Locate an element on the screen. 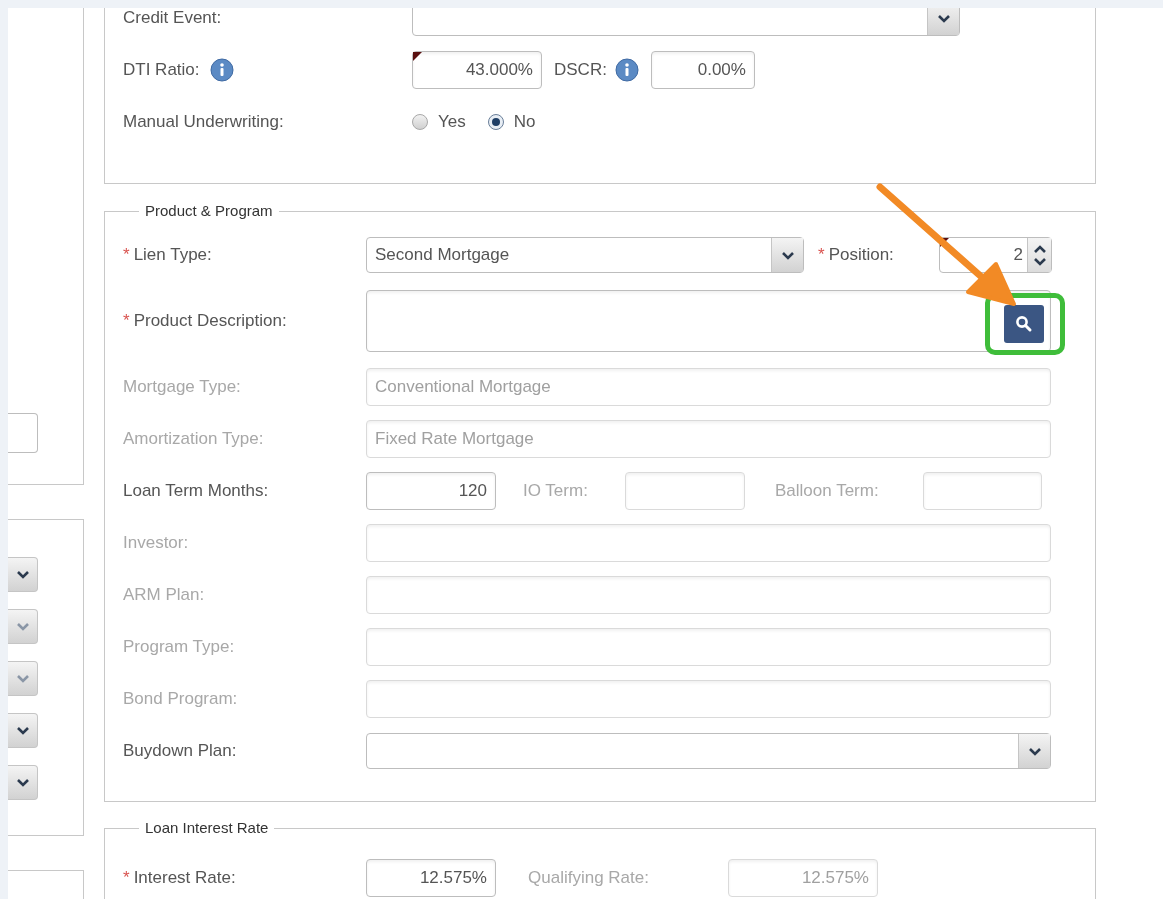 This screenshot has height=899, width=1163. text-field: 12.575% is located at coordinates (431, 878).